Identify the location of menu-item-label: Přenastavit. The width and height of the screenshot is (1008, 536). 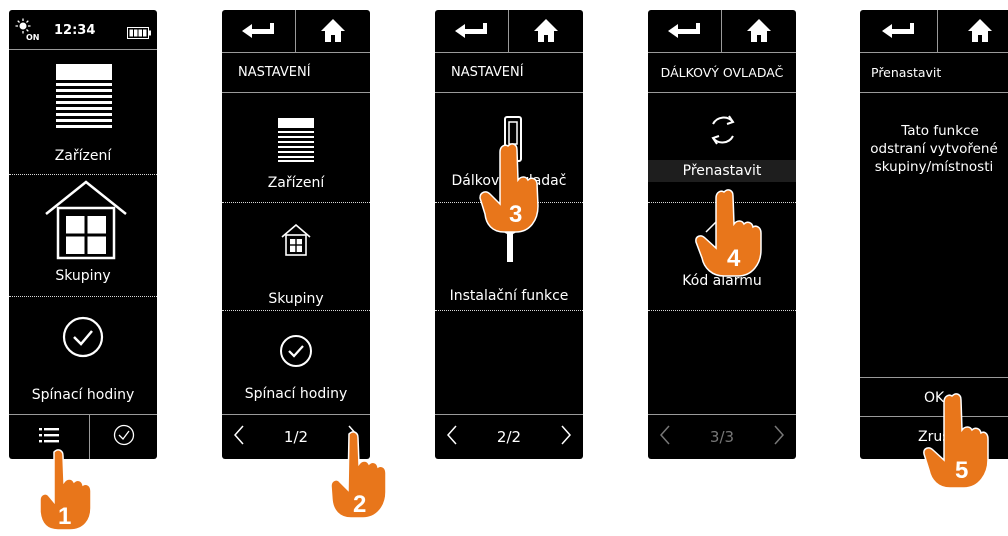
(722, 171).